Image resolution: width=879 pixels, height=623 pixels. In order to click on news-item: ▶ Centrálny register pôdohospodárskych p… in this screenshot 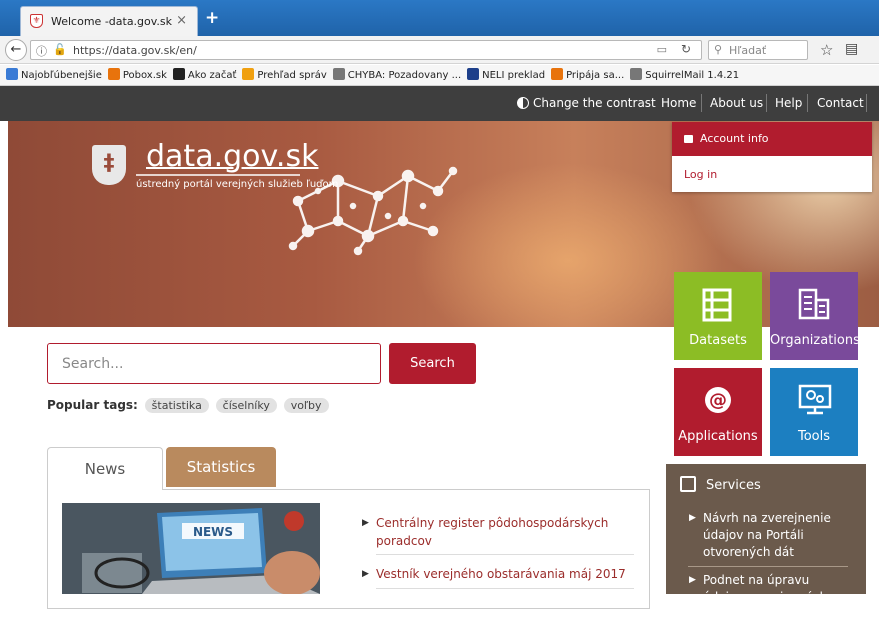, I will do `click(494, 532)`.